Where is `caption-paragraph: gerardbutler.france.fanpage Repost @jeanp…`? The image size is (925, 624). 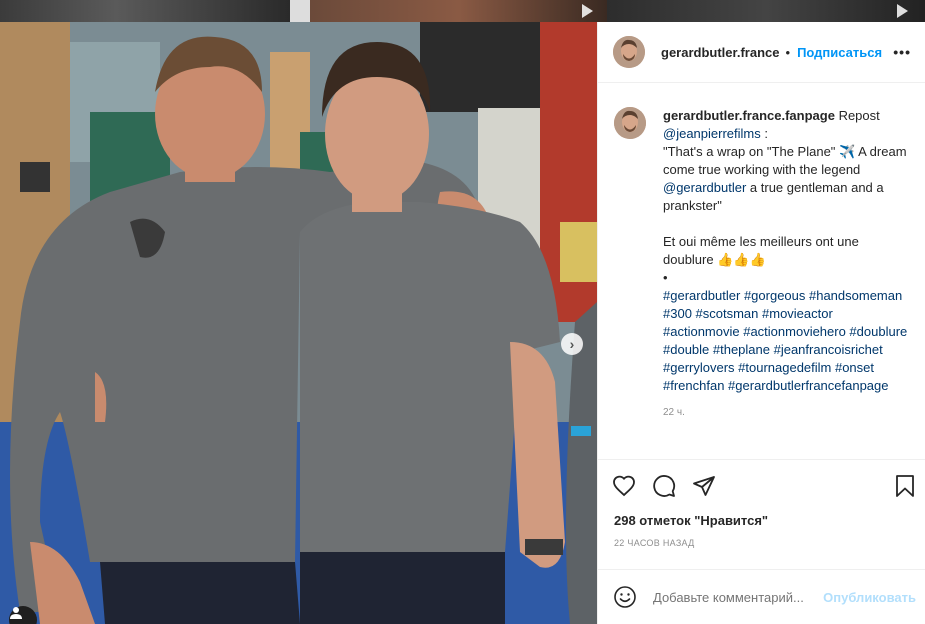
caption-paragraph: gerardbutler.france.fanpage Repost @jeanp… is located at coordinates (786, 161).